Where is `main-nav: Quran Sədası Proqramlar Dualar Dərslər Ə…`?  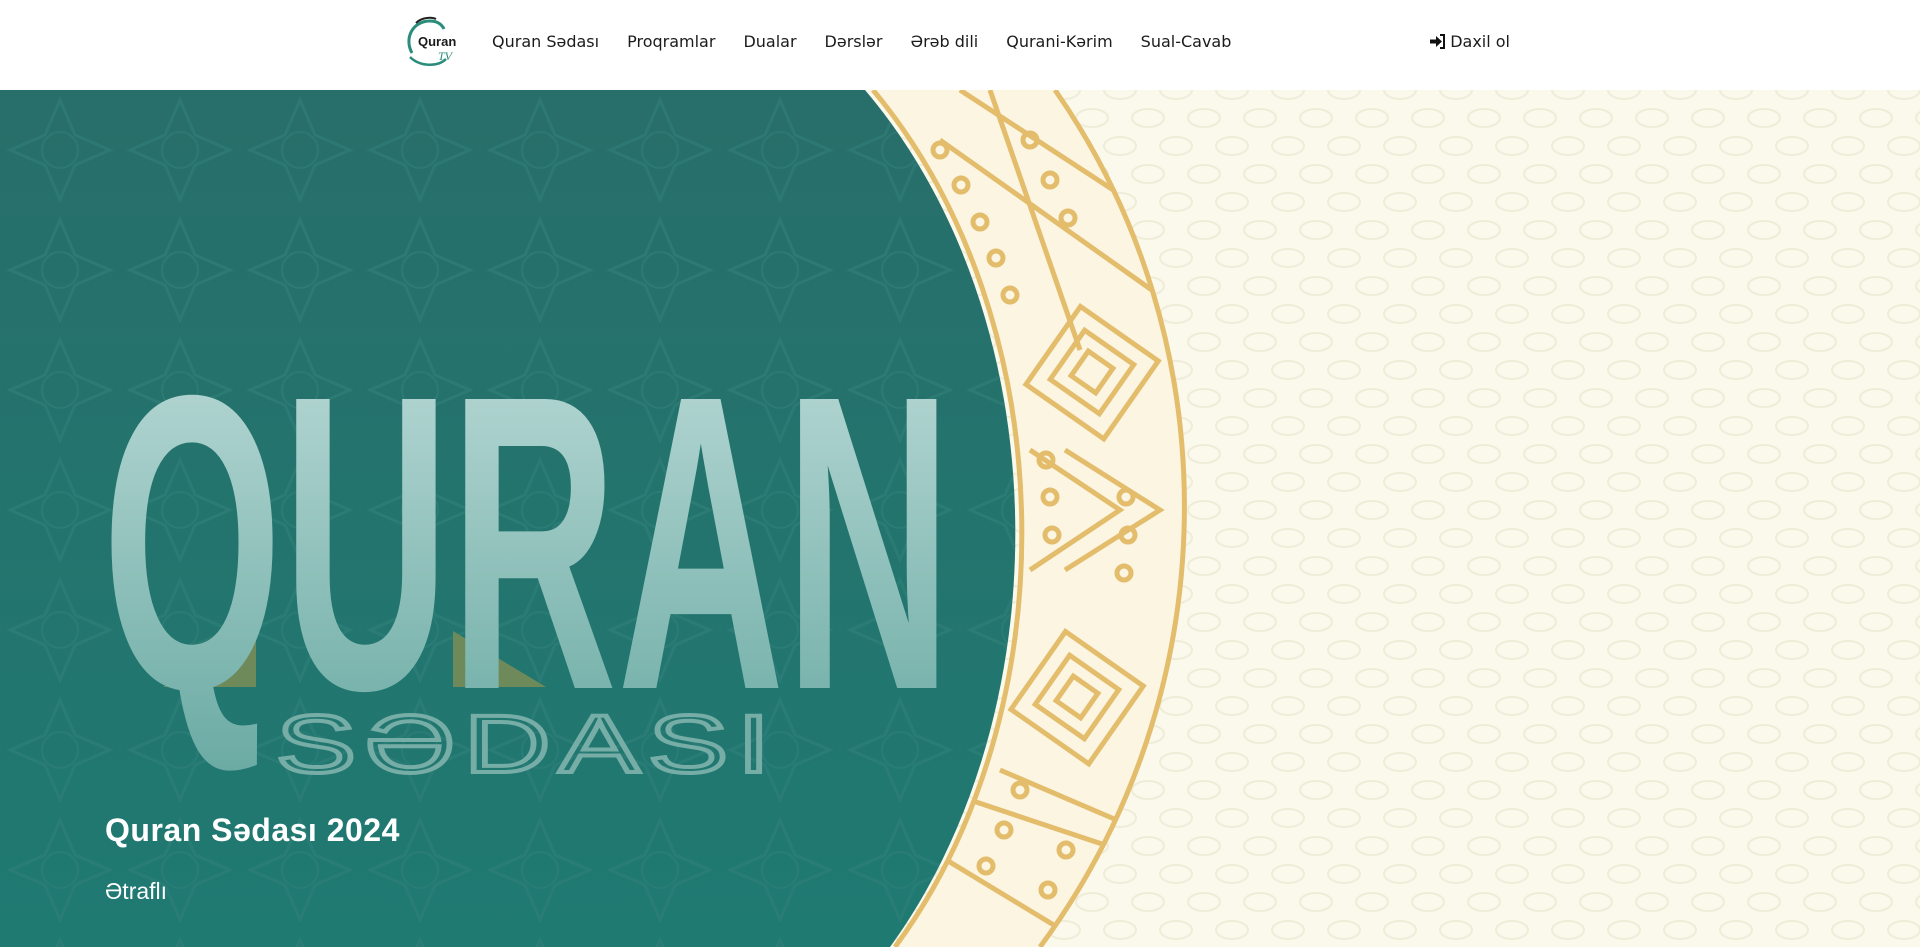 main-nav: Quran Sədası Proqramlar Dualar Dərslər Ə… is located at coordinates (875, 41).